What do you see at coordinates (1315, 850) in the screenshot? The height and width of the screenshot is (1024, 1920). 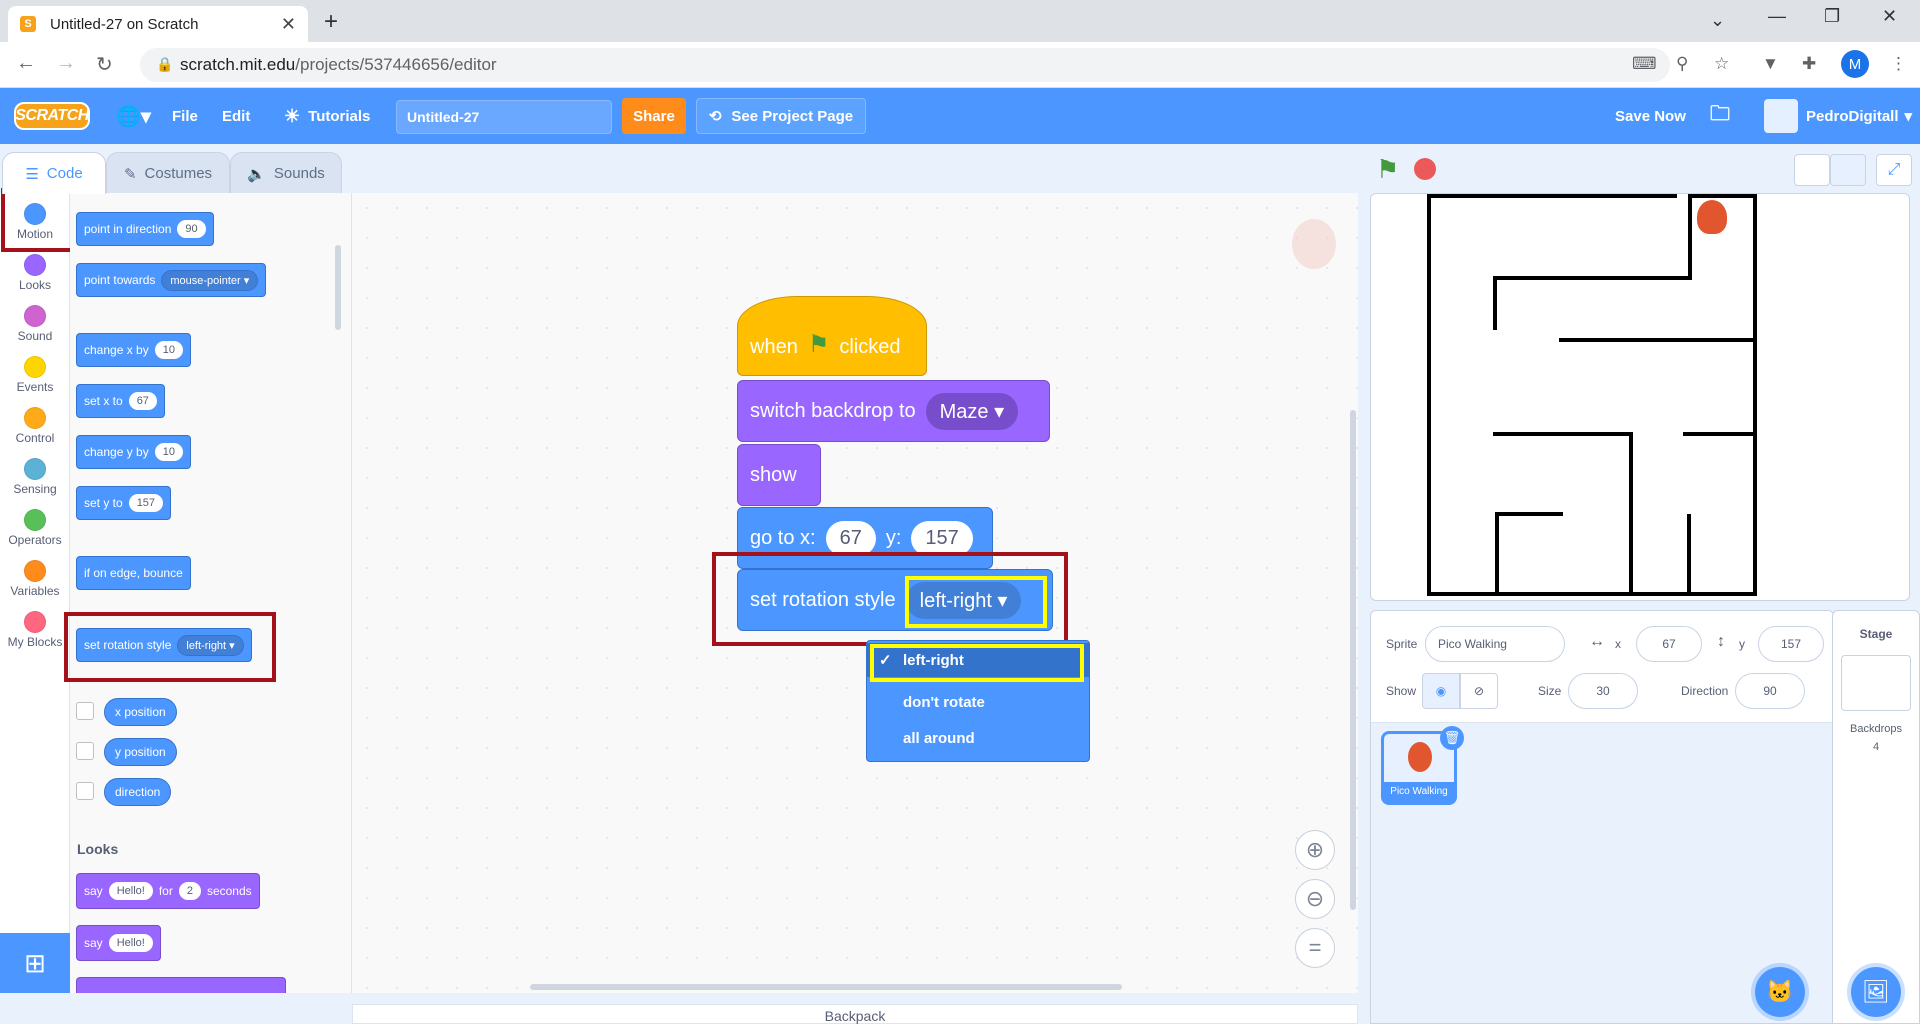 I see `zoom-in-icon: ⊕` at bounding box center [1315, 850].